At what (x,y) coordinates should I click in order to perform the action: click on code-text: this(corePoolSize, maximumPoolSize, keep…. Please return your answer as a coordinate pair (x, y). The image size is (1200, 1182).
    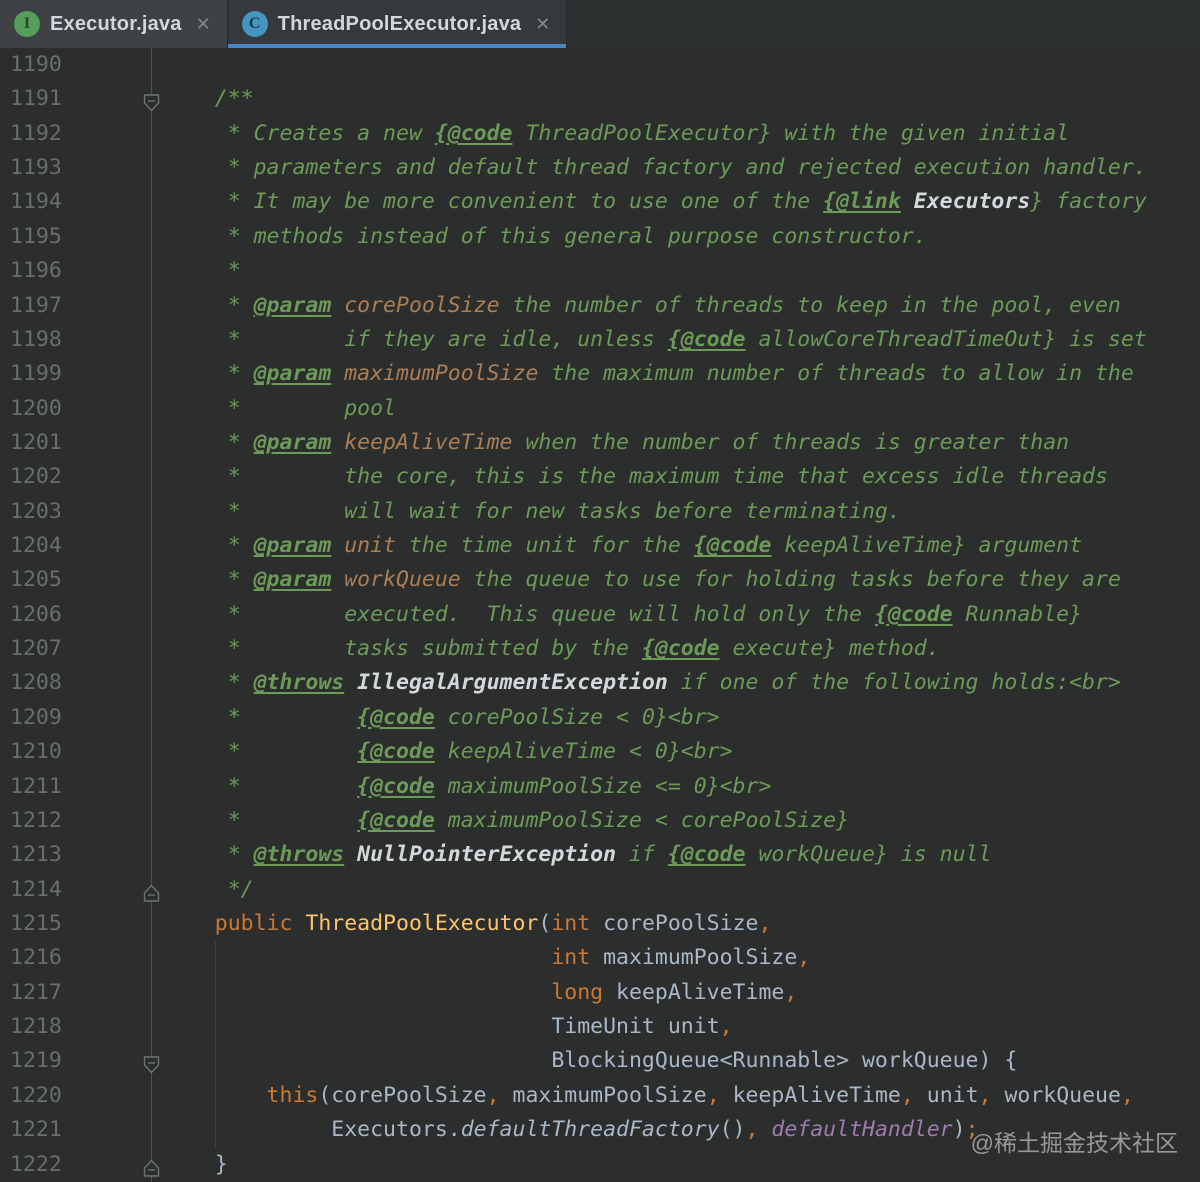
    Looking at the image, I should click on (648, 1096).